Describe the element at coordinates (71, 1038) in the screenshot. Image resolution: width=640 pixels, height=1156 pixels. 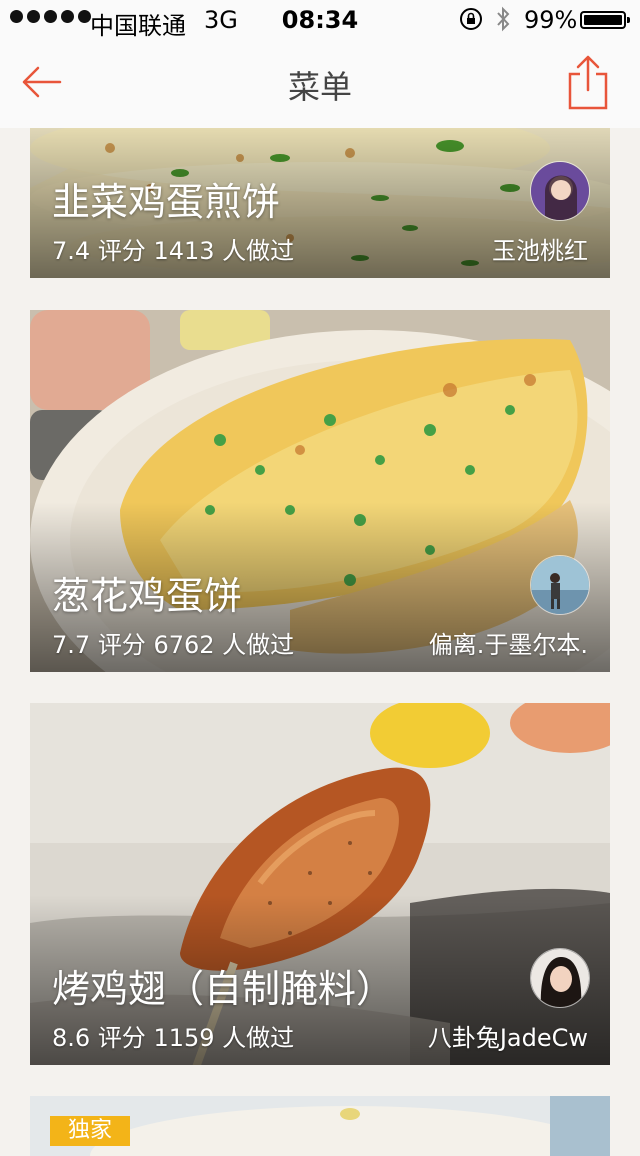
I see `rating-value: 8.6` at that location.